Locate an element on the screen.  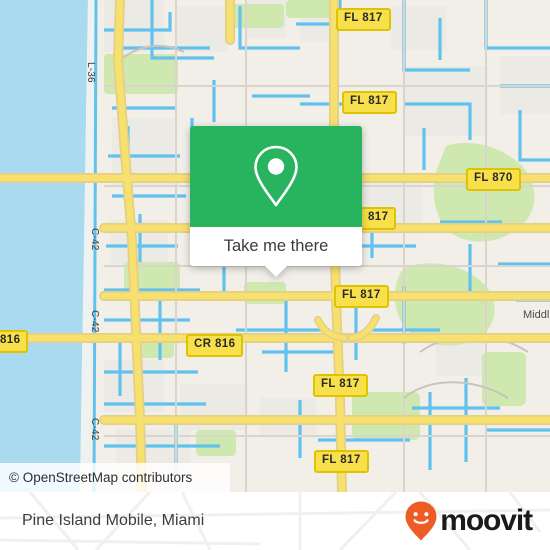
route-shield-817-behind-card: 817 is located at coordinates (378, 218).